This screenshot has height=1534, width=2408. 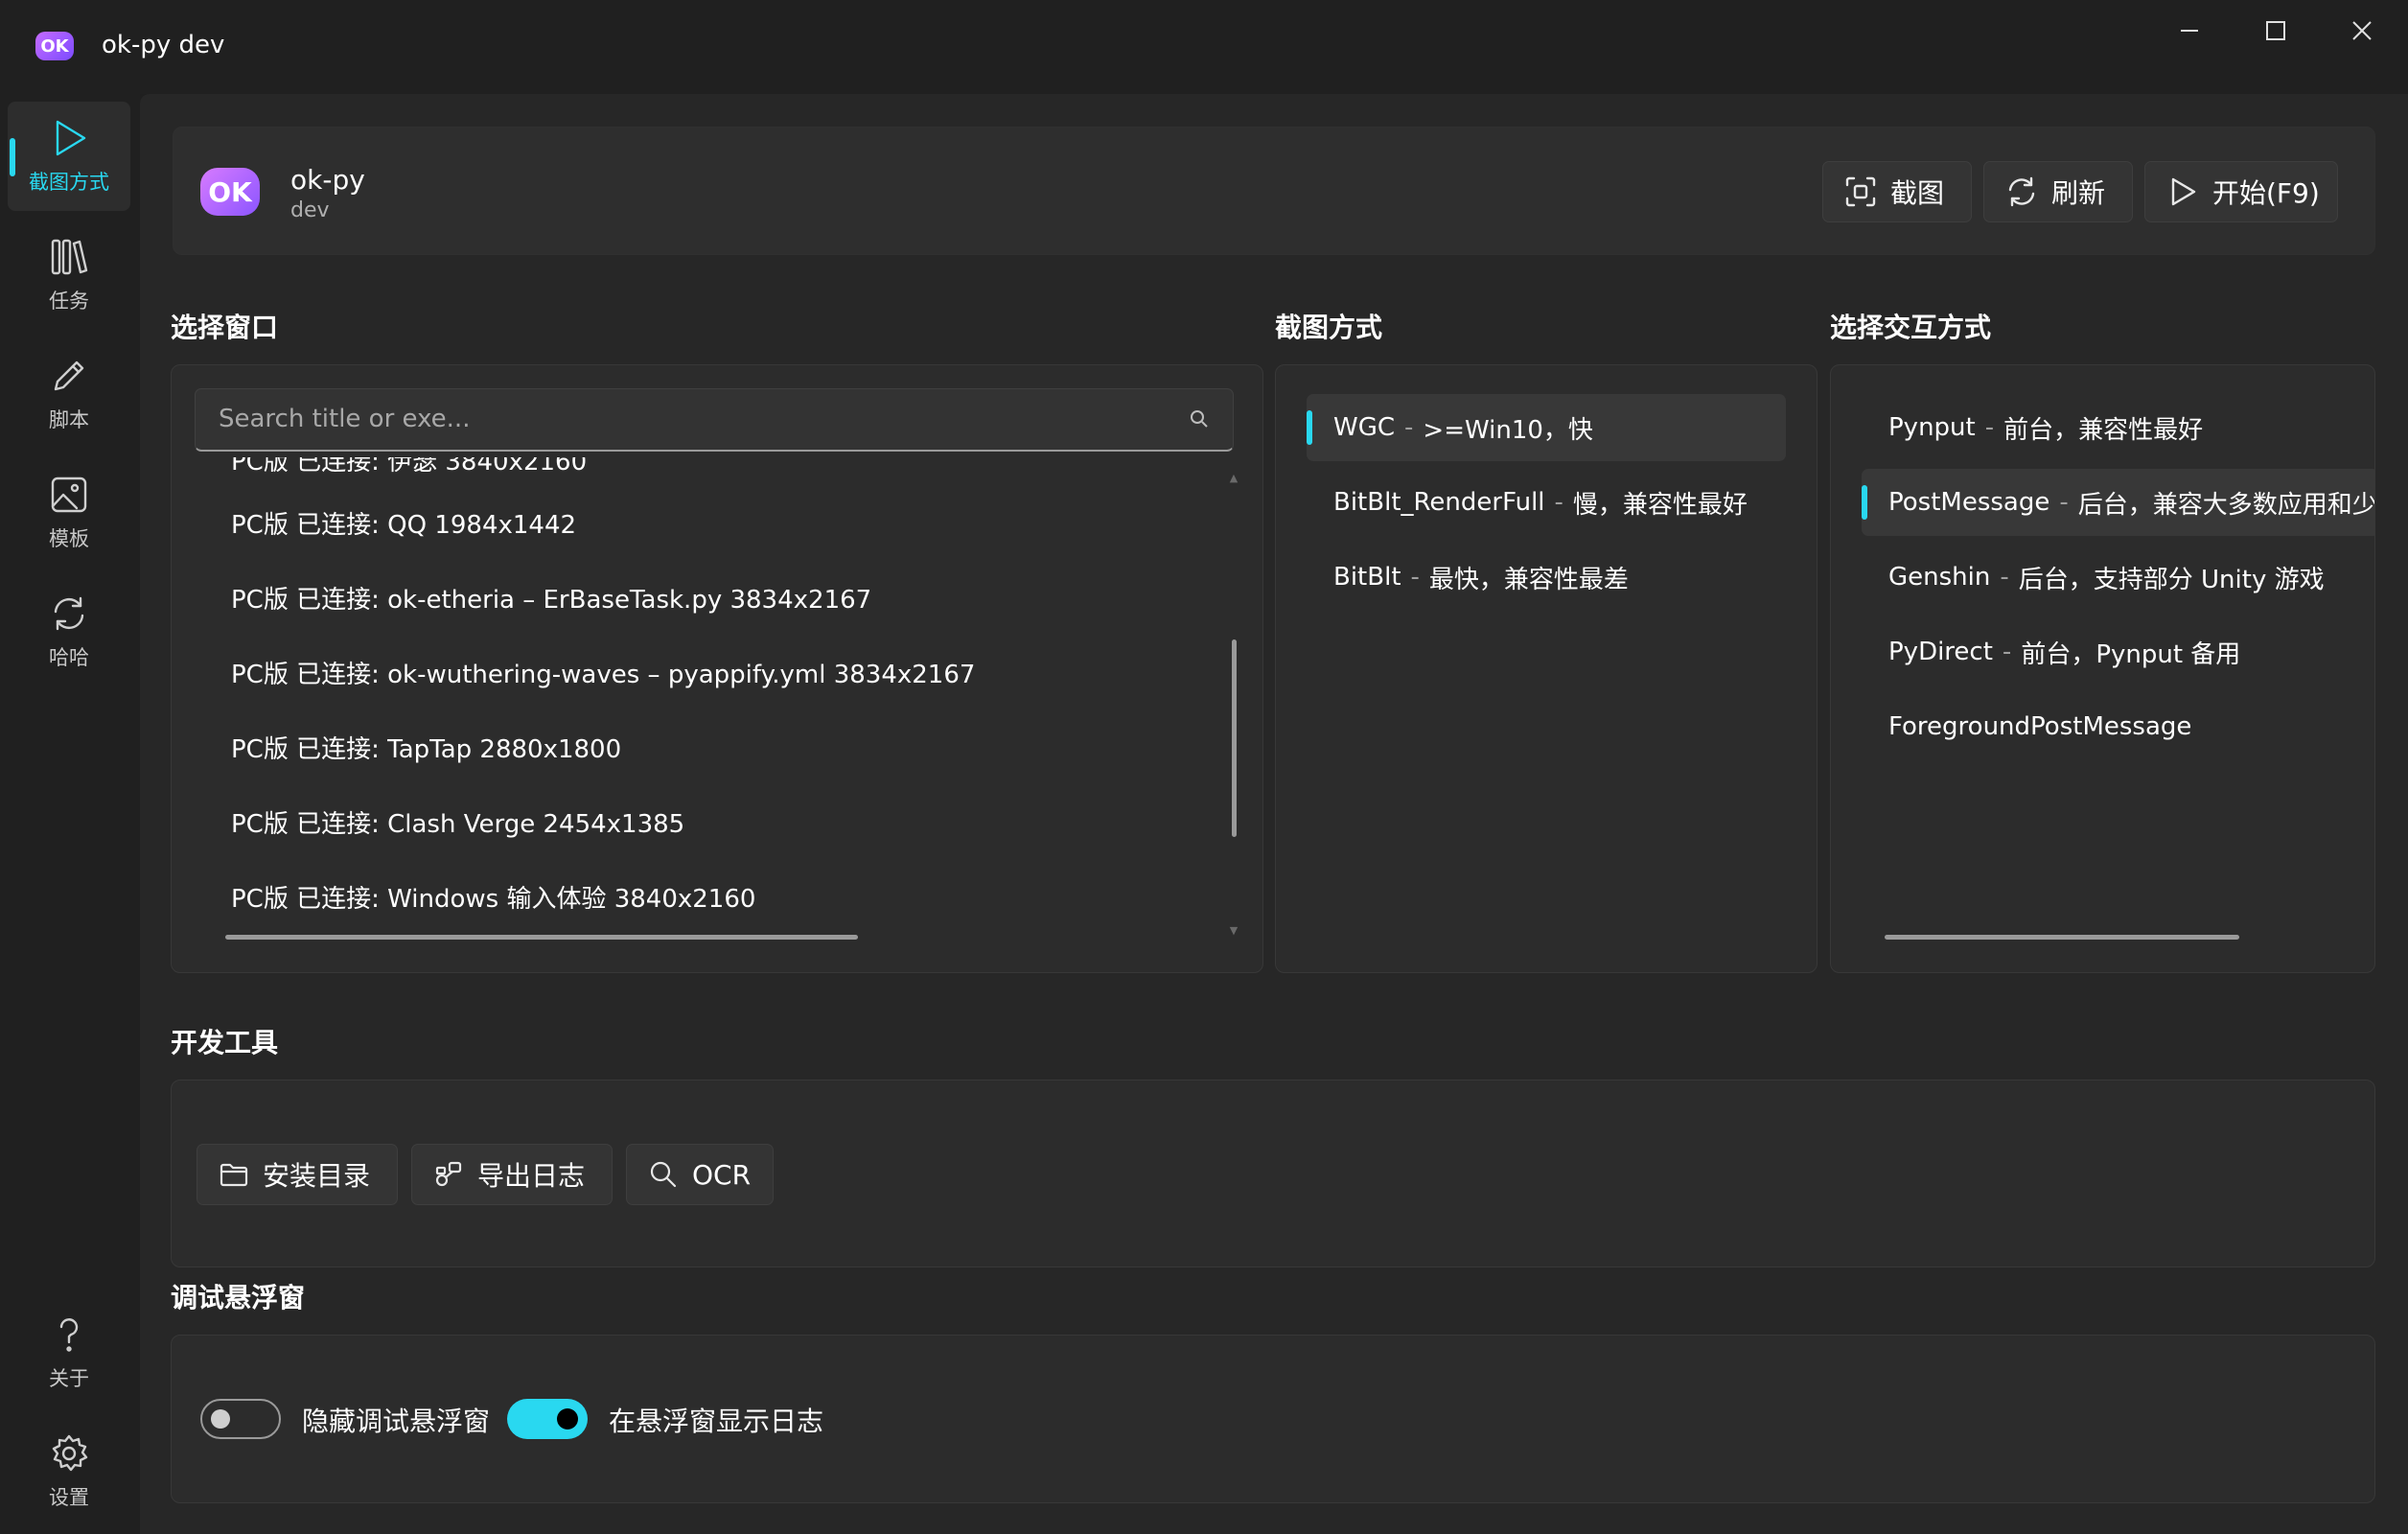 I want to click on show-log-label: 在悬浮窗显示日志, so click(x=716, y=1421).